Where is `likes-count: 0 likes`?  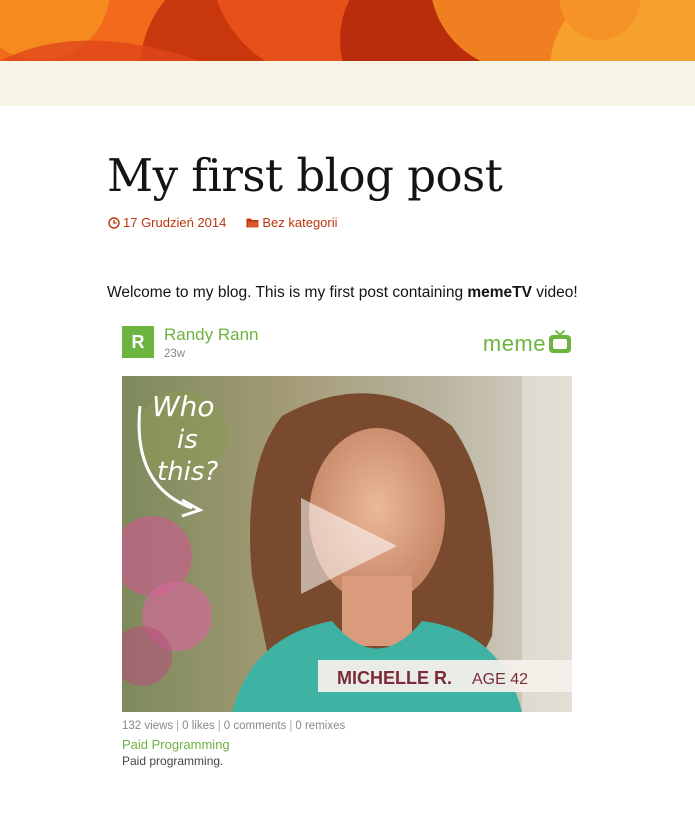 likes-count: 0 likes is located at coordinates (198, 726).